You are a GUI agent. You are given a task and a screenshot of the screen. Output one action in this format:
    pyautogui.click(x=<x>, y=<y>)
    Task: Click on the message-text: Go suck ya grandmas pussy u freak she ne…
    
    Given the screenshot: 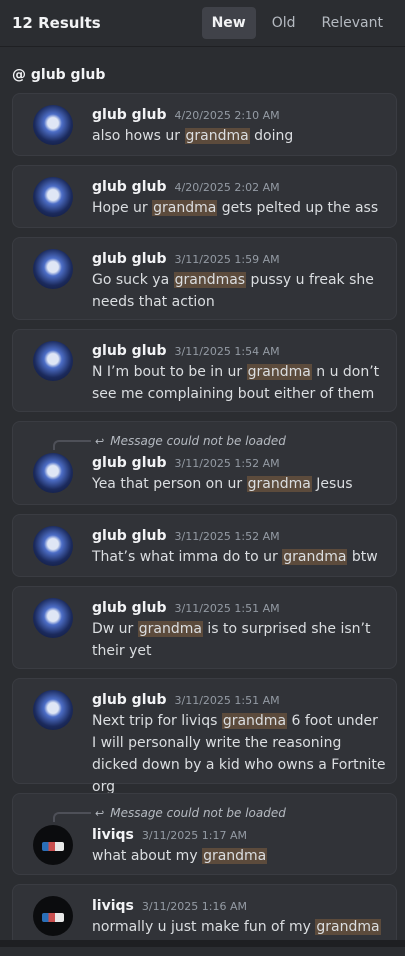 What is the action you would take?
    pyautogui.click(x=233, y=291)
    